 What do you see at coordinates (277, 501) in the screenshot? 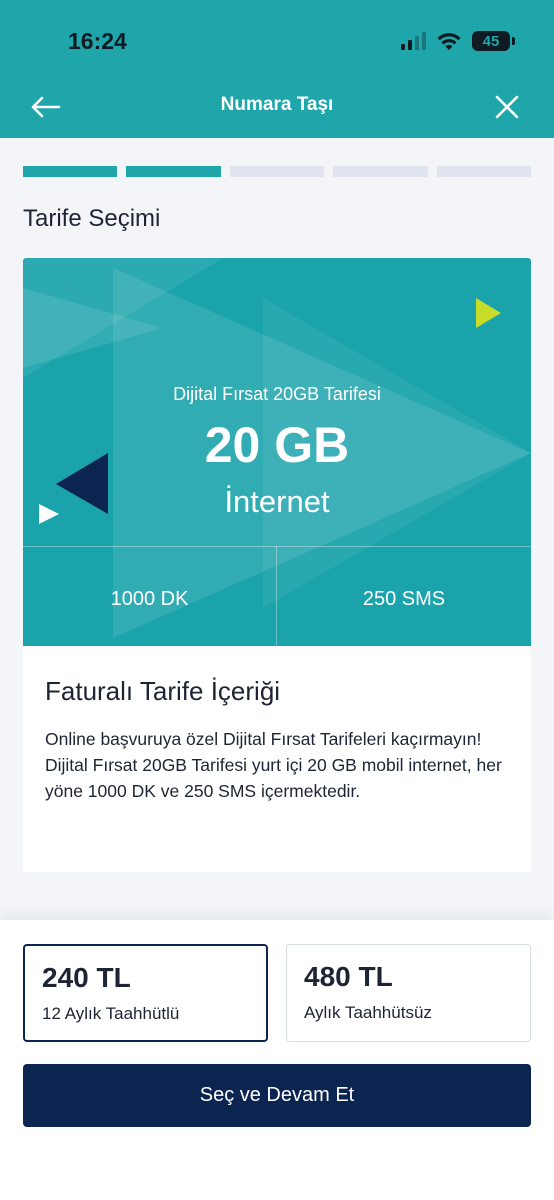
I see `tariff-data-label: İnternet` at bounding box center [277, 501].